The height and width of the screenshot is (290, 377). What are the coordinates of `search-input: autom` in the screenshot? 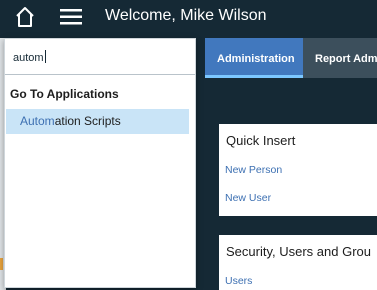 It's located at (100, 57).